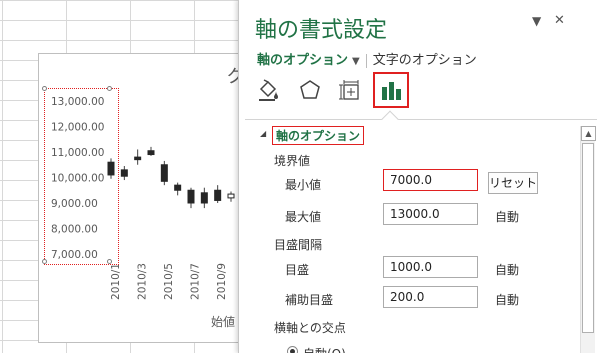 This screenshot has width=601, height=353. What do you see at coordinates (430, 267) in the screenshot?
I see `major-unit-input` at bounding box center [430, 267].